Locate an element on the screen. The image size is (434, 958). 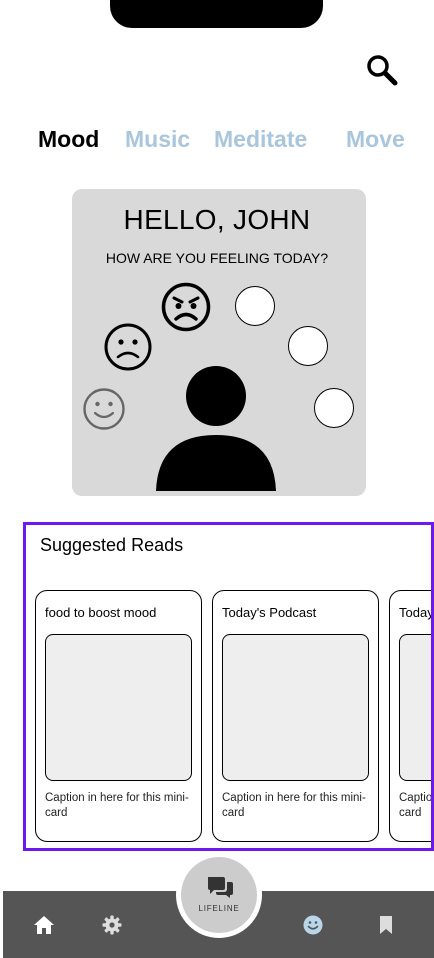
user-avatar-icon is located at coordinates (216, 428).